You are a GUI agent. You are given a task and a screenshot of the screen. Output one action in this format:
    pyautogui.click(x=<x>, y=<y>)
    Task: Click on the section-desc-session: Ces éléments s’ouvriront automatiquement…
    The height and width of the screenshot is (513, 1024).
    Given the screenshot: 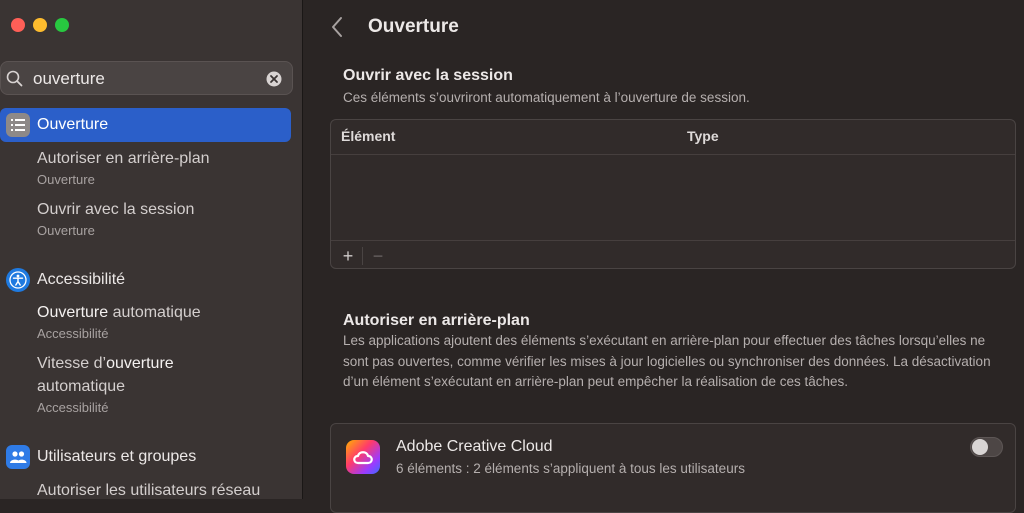 What is the action you would take?
    pyautogui.click(x=546, y=97)
    